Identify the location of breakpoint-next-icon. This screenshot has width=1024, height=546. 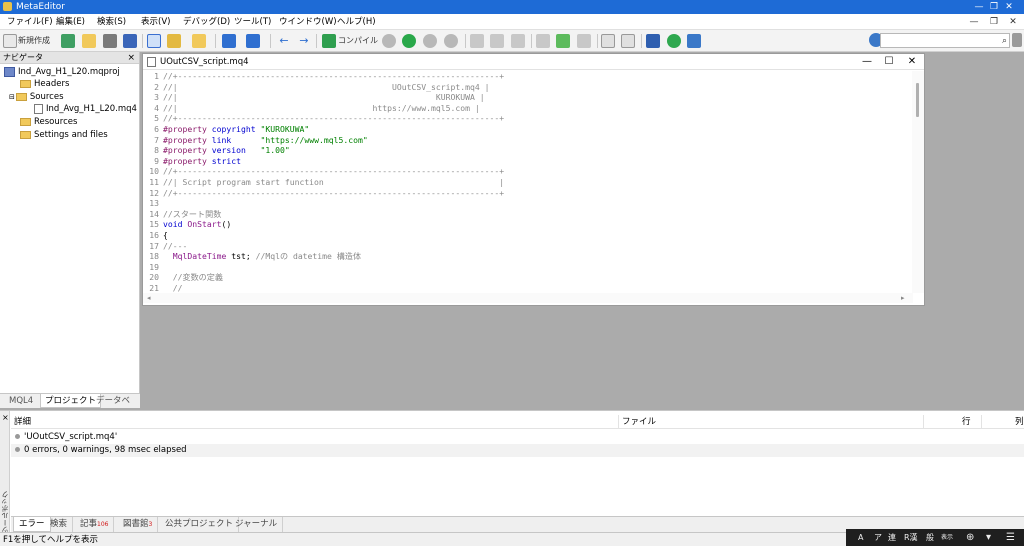
(543, 41).